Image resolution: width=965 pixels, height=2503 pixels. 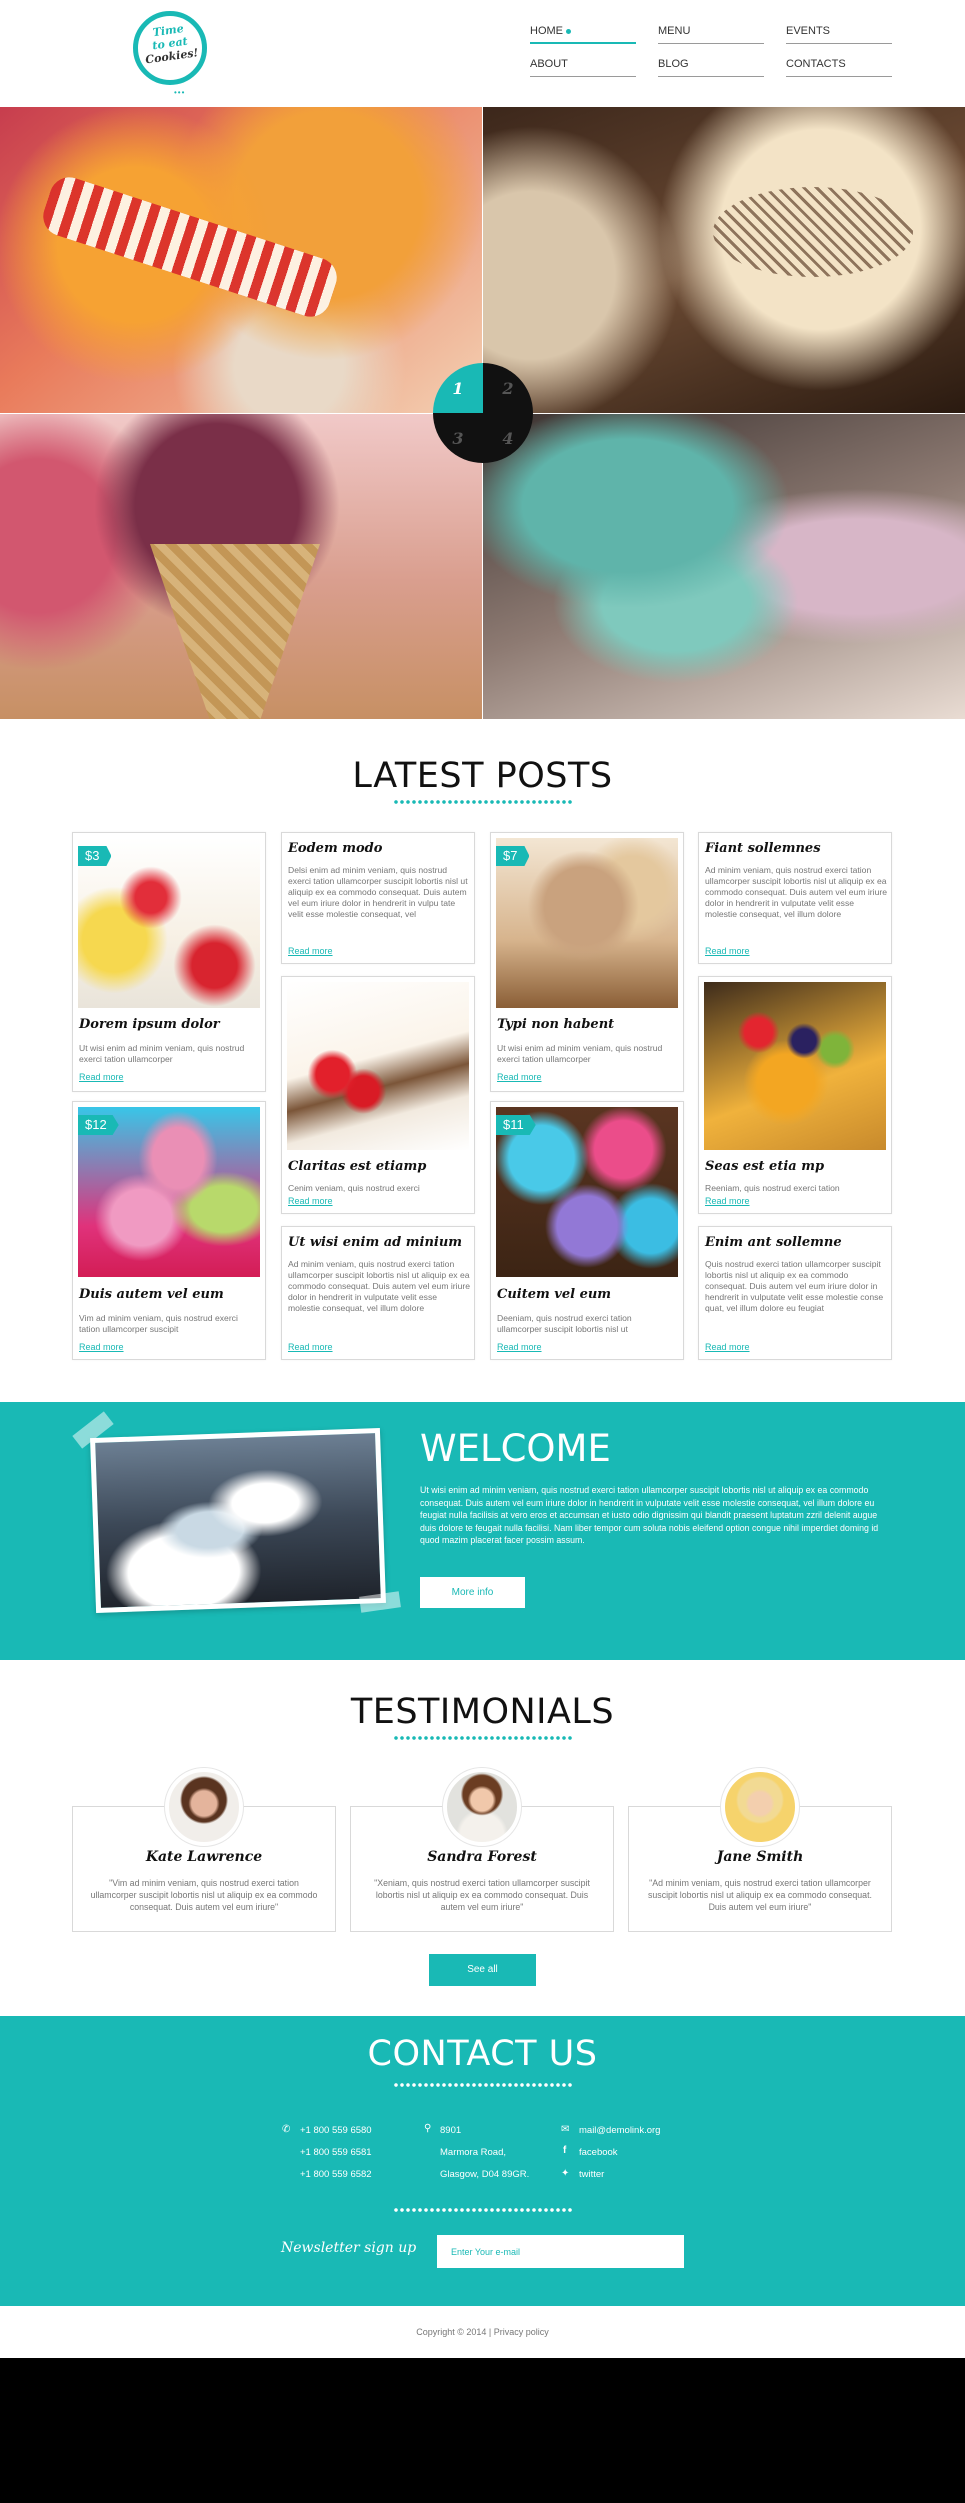 What do you see at coordinates (336, 2130) in the screenshot?
I see `phone-number: +1 800 559 6580` at bounding box center [336, 2130].